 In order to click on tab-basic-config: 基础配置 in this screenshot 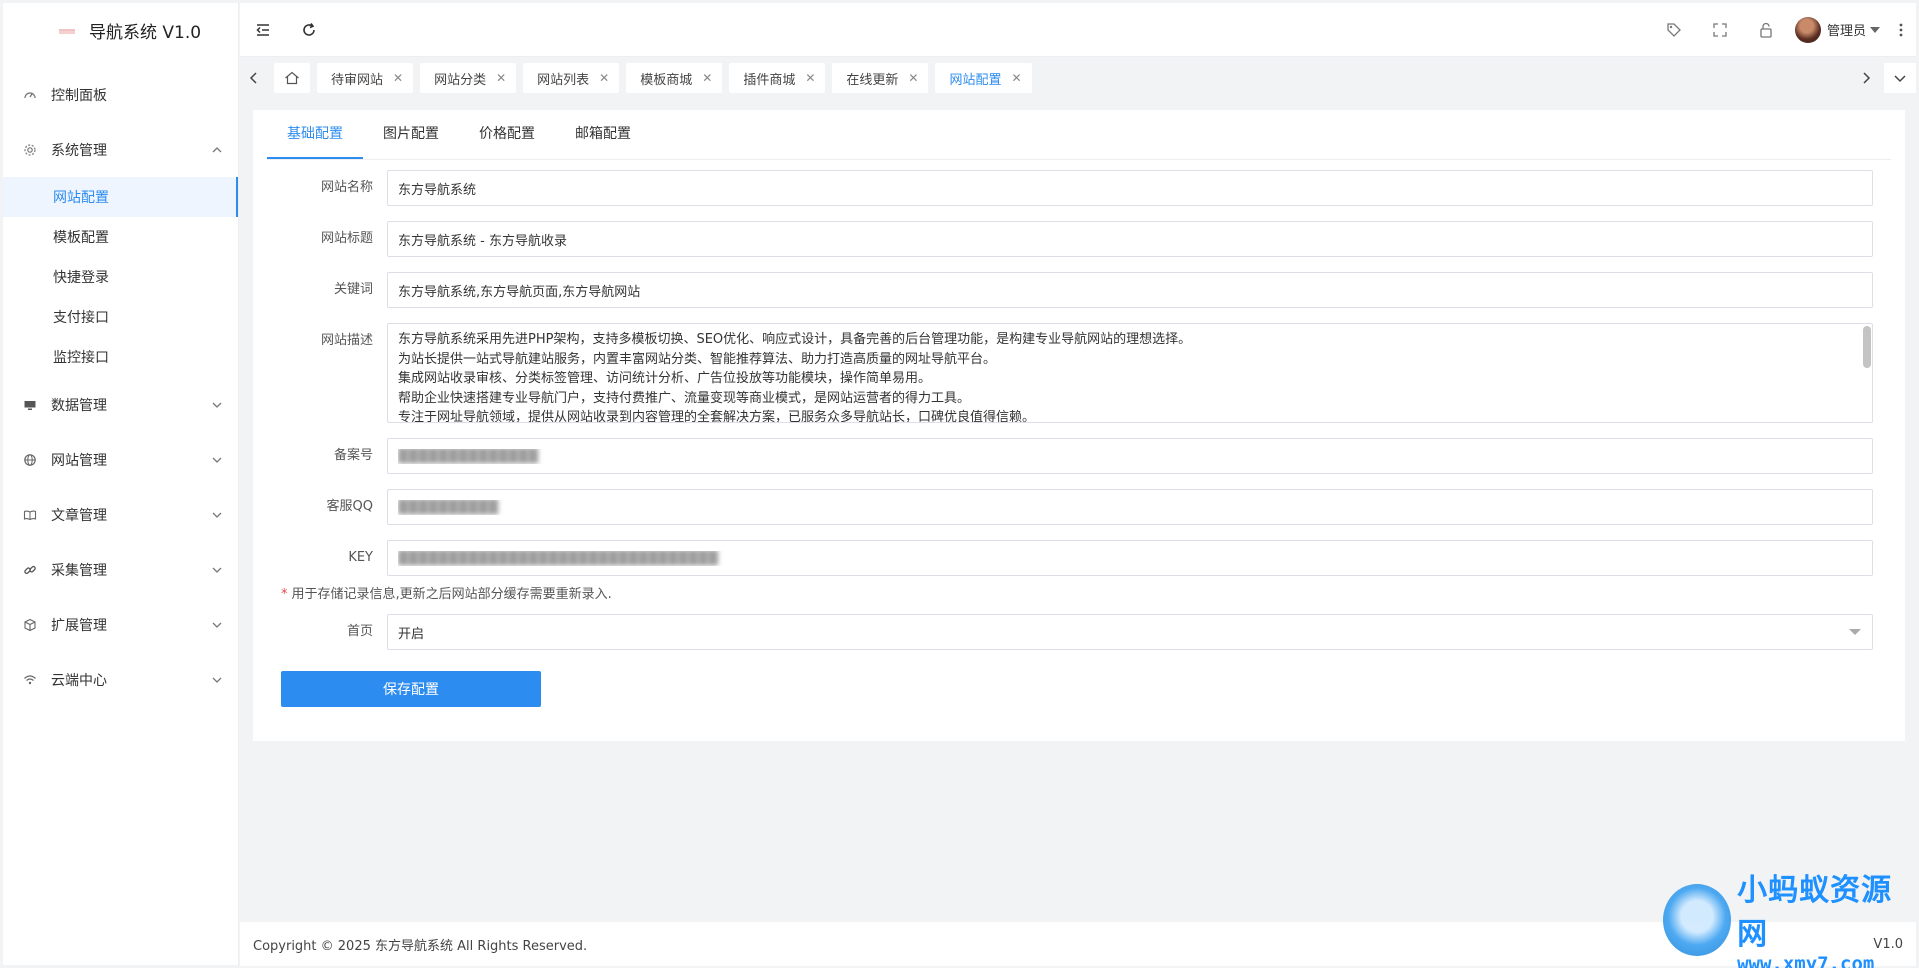, I will do `click(315, 134)`.